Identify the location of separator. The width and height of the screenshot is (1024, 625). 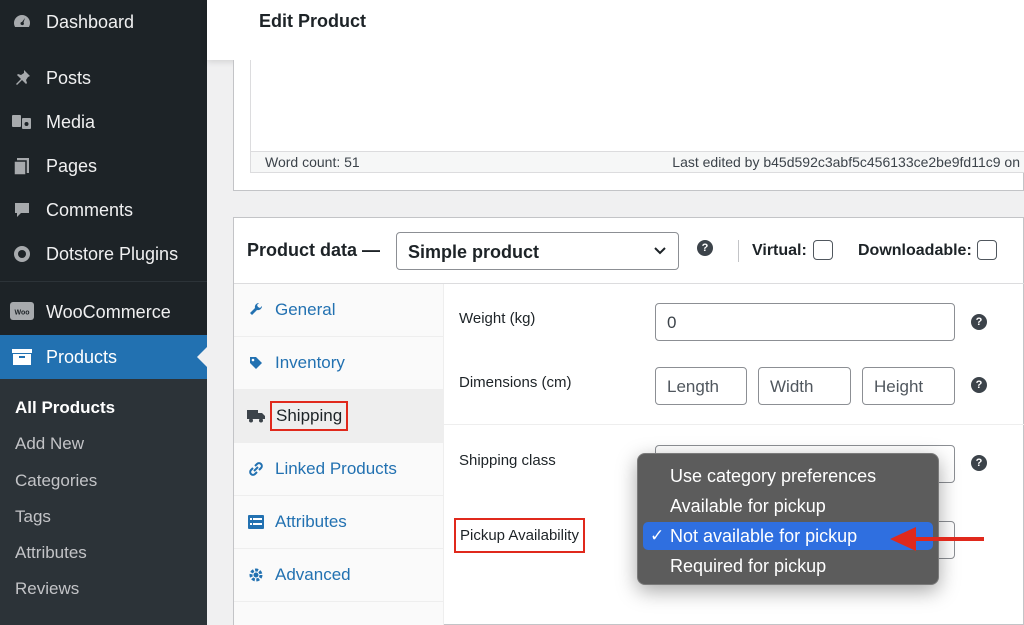
(738, 251).